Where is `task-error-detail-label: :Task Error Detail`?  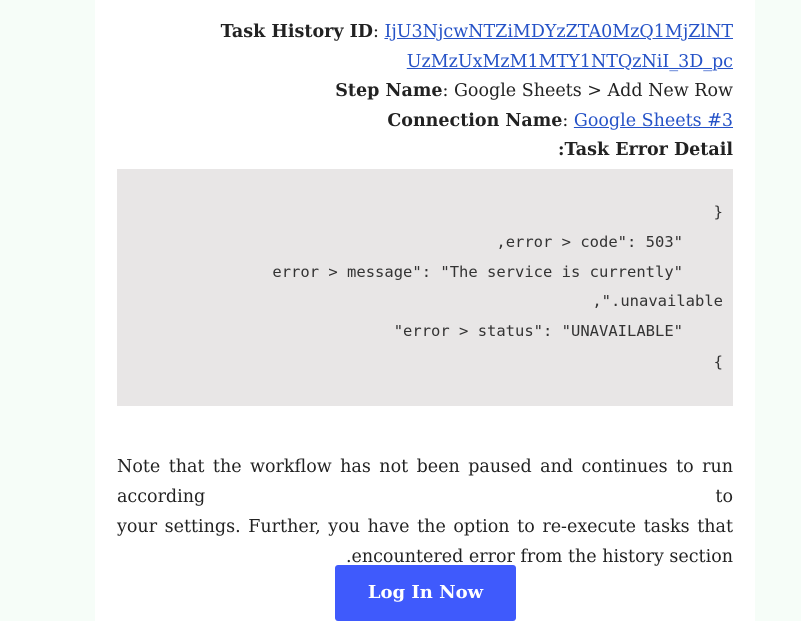
task-error-detail-label: :Task Error Detail is located at coordinates (645, 150).